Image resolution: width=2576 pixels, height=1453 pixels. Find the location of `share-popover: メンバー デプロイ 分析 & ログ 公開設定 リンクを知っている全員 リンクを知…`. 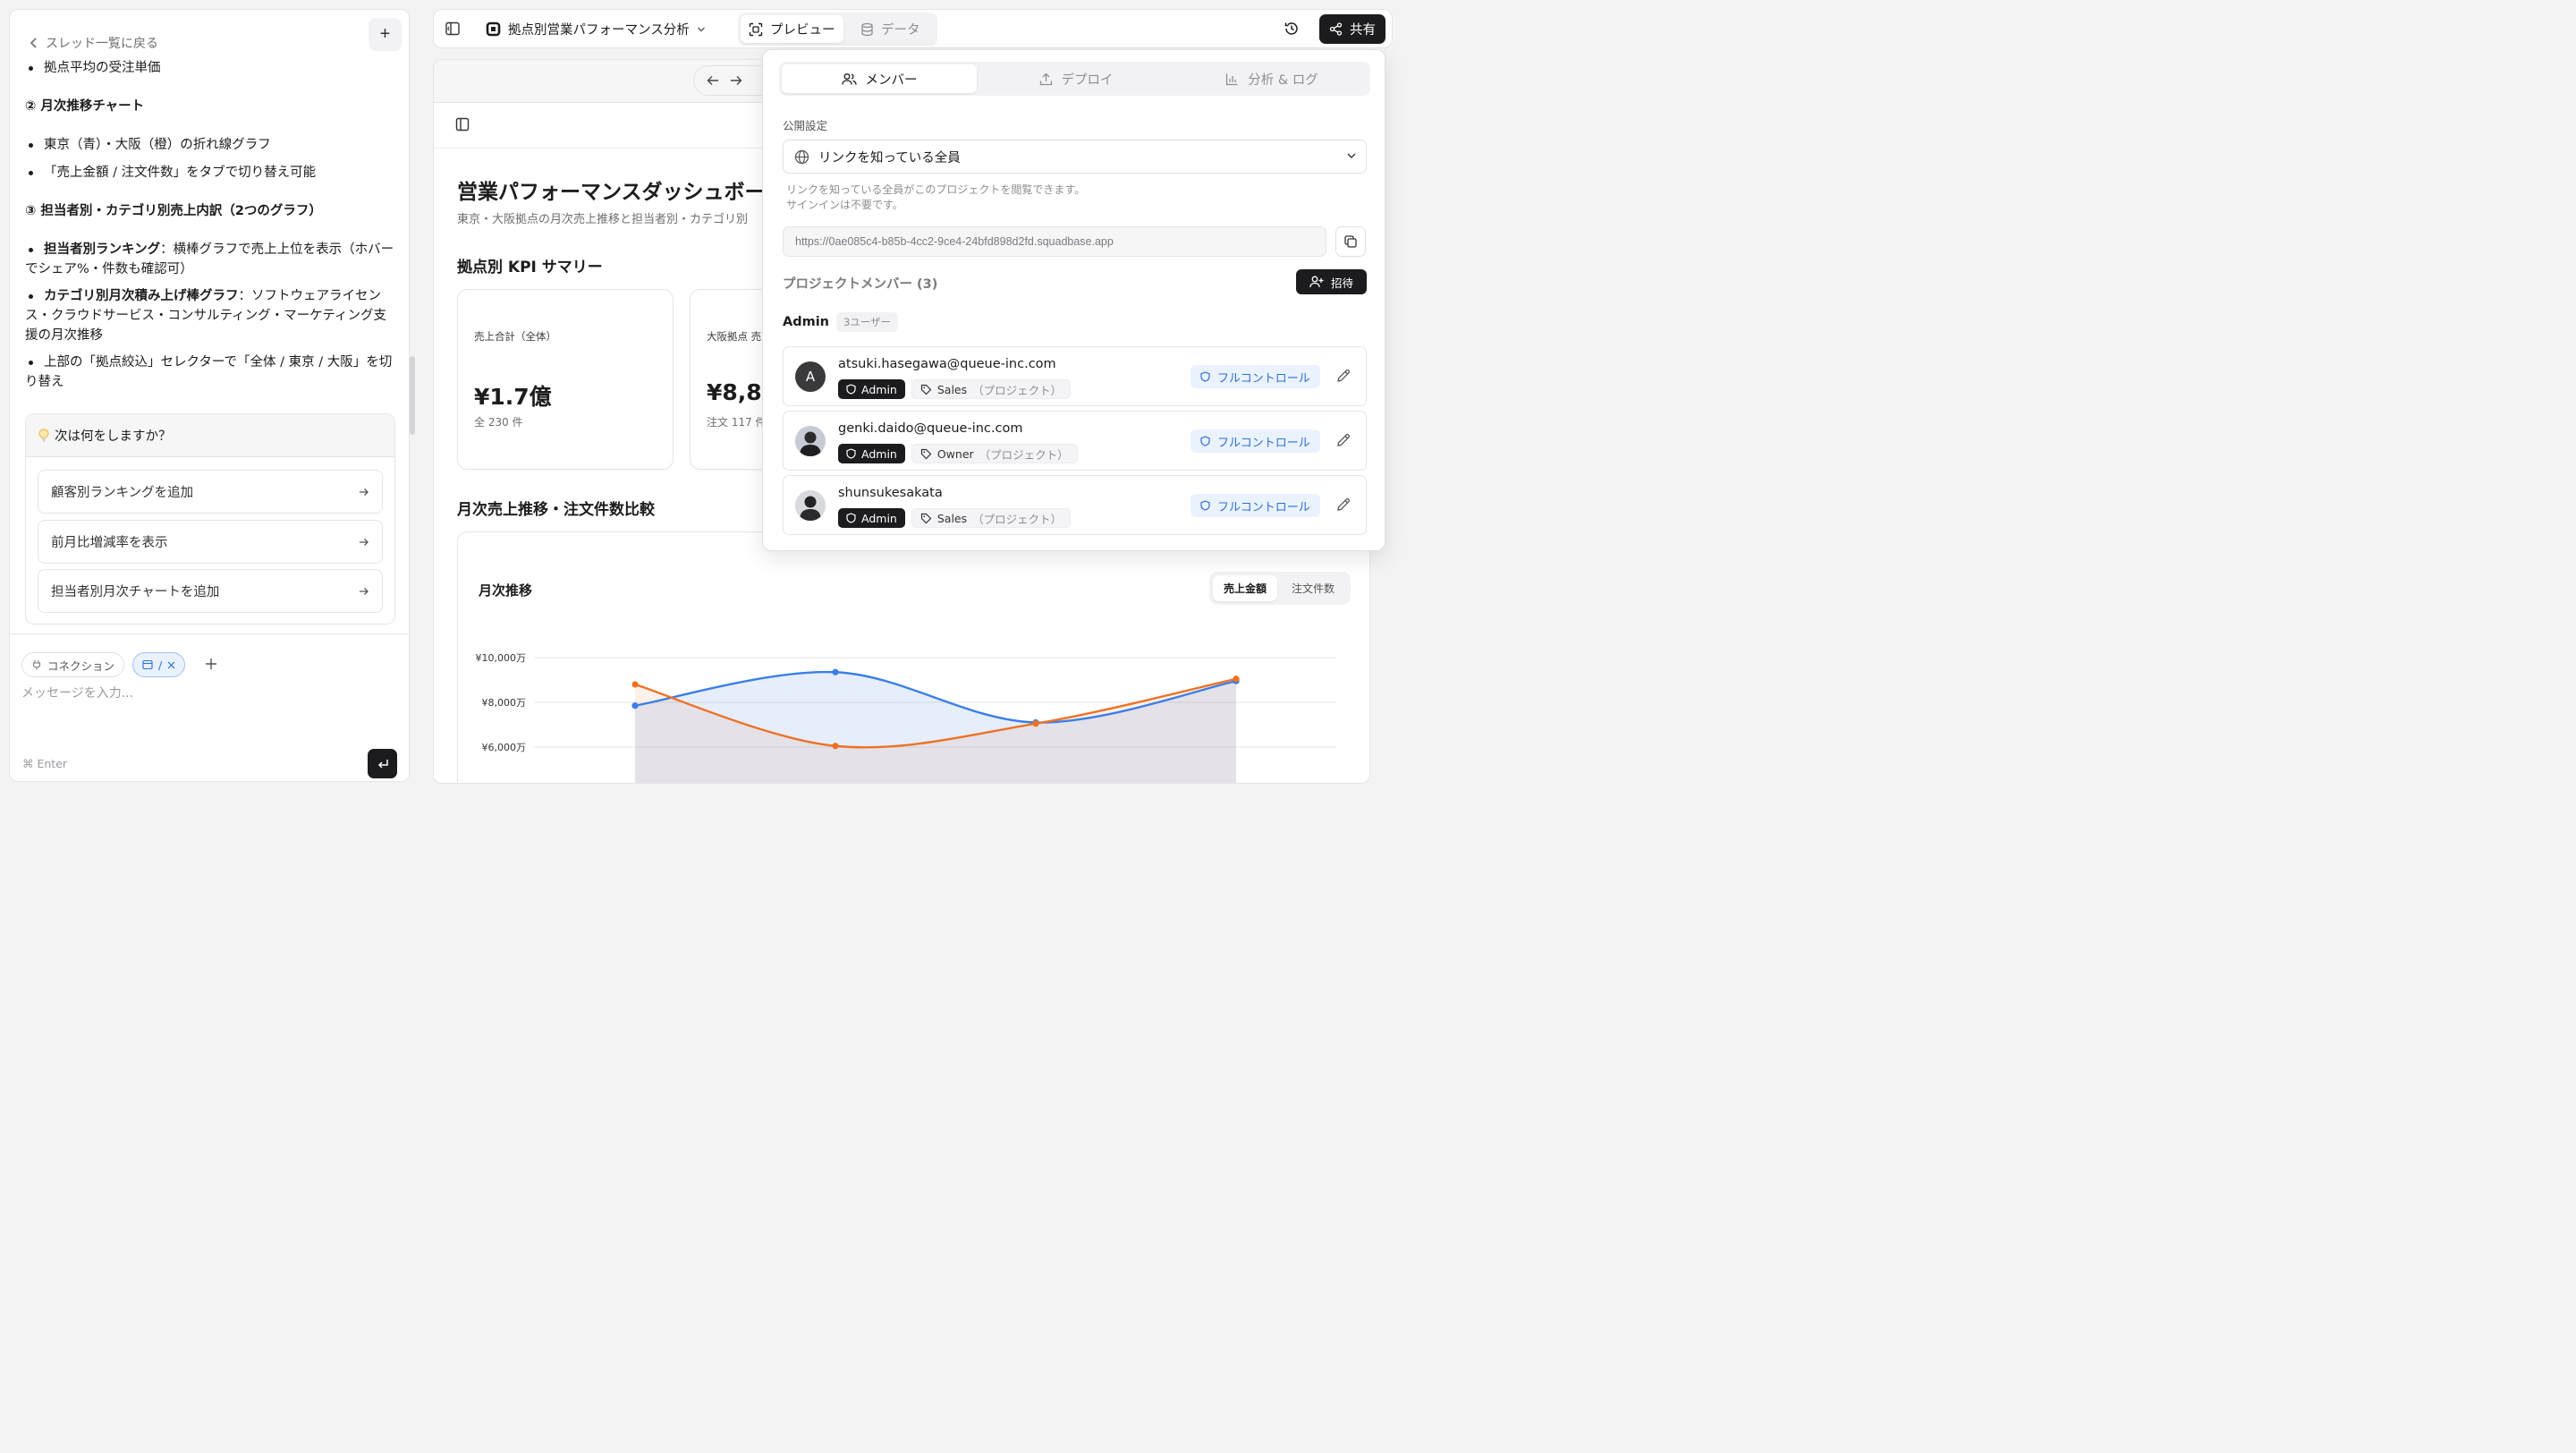

share-popover: メンバー デプロイ 分析 & ログ 公開設定 リンクを知っている全員 リンクを知… is located at coordinates (1073, 300).